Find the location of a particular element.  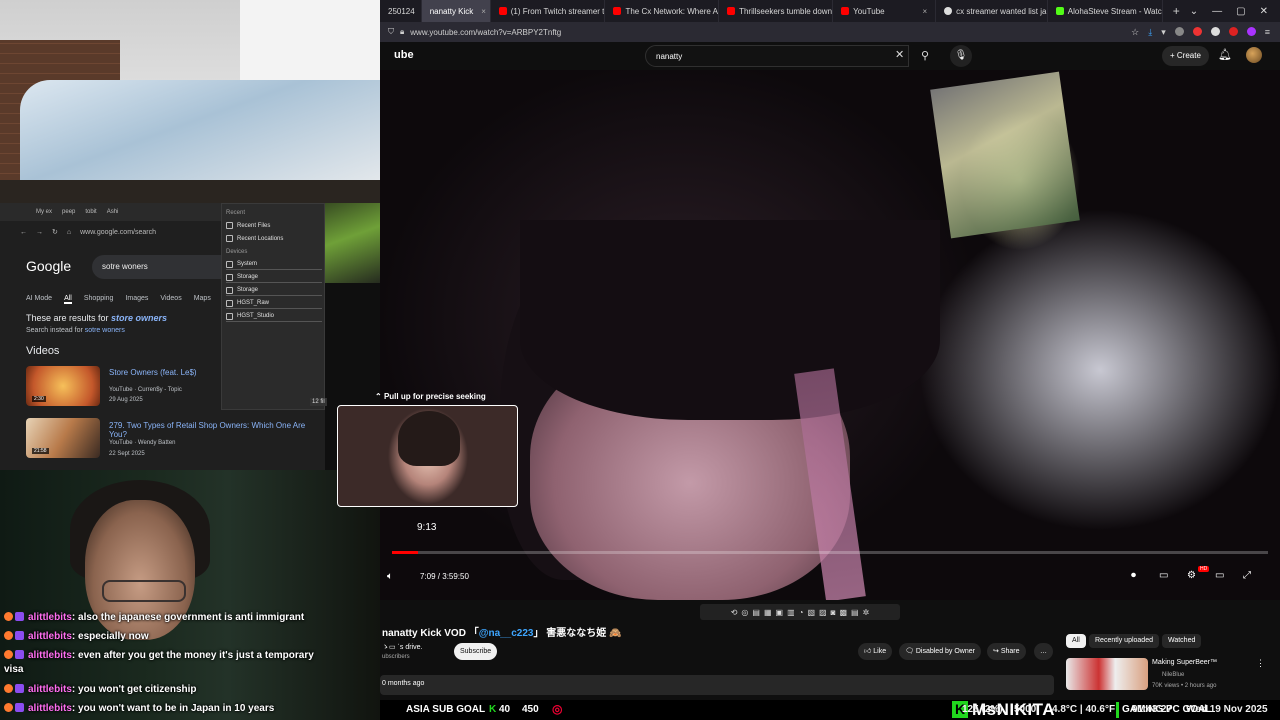

google-tab-all: All is located at coordinates (68, 299).